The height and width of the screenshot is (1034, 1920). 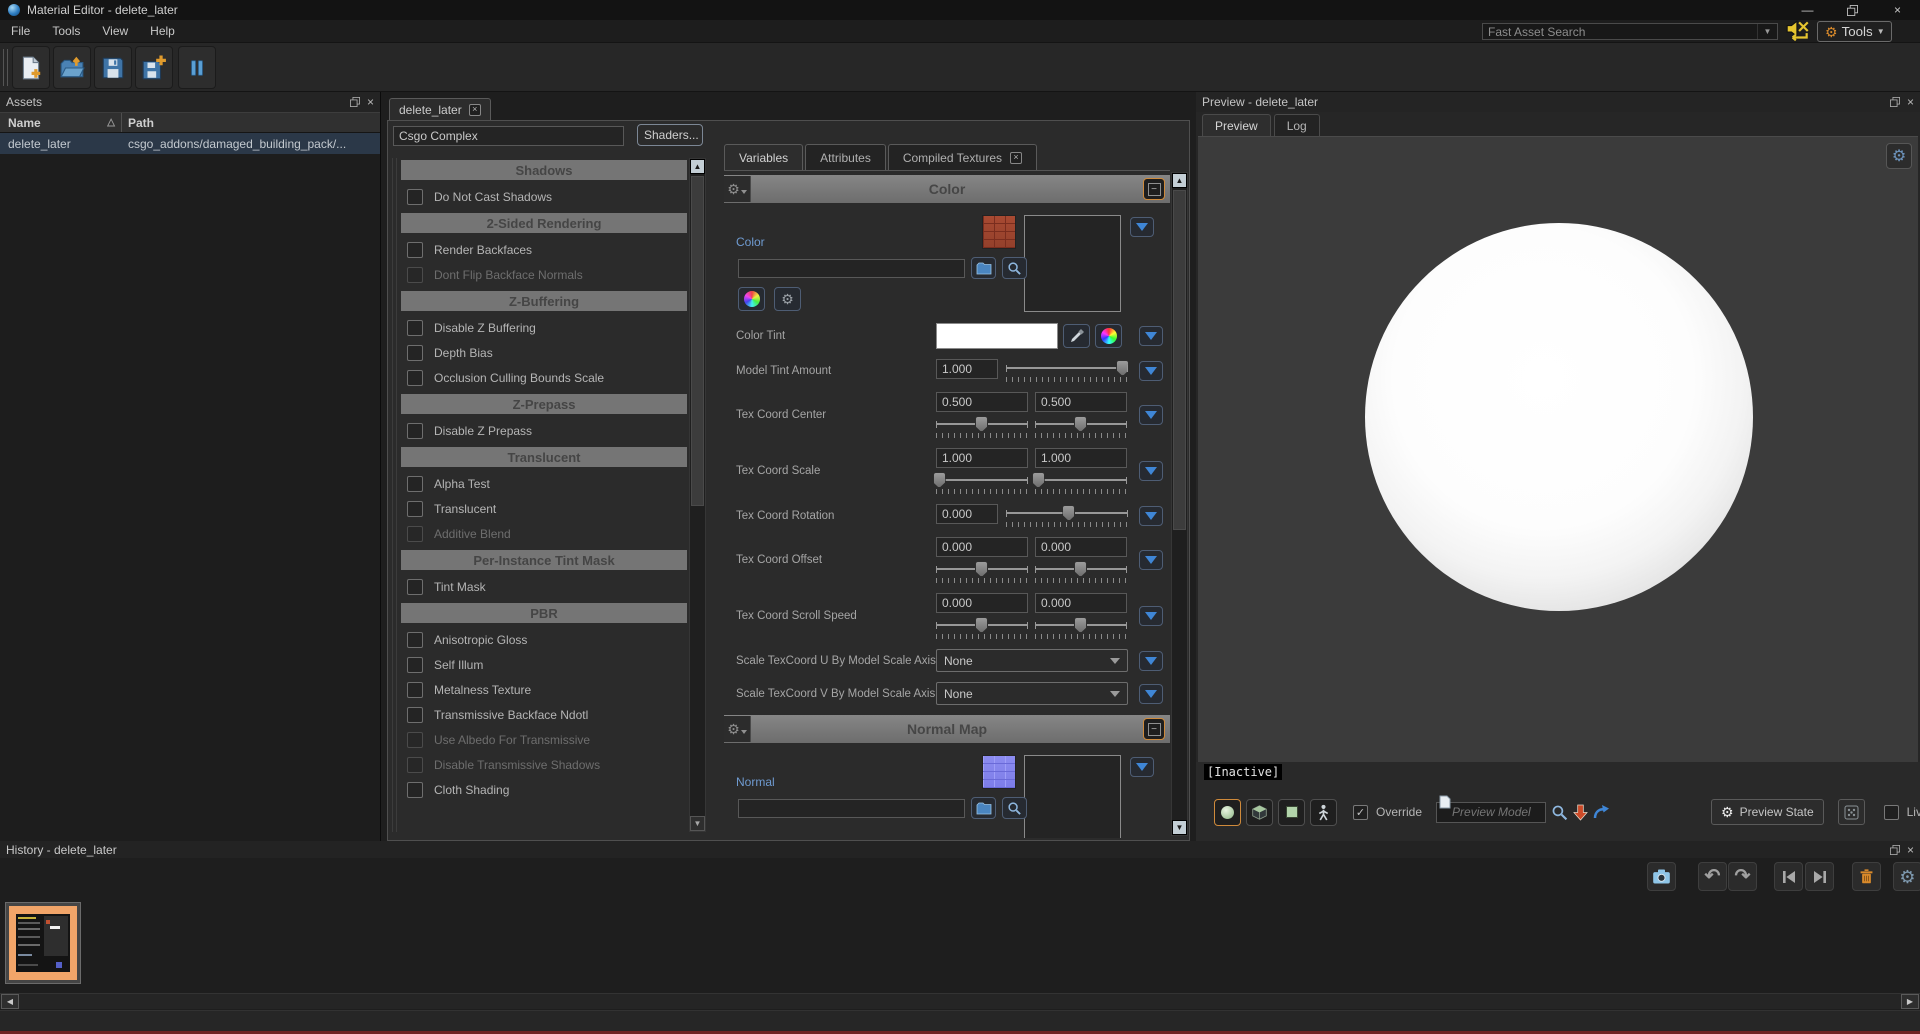 I want to click on scroll-left-button: ◀, so click(x=10, y=1001).